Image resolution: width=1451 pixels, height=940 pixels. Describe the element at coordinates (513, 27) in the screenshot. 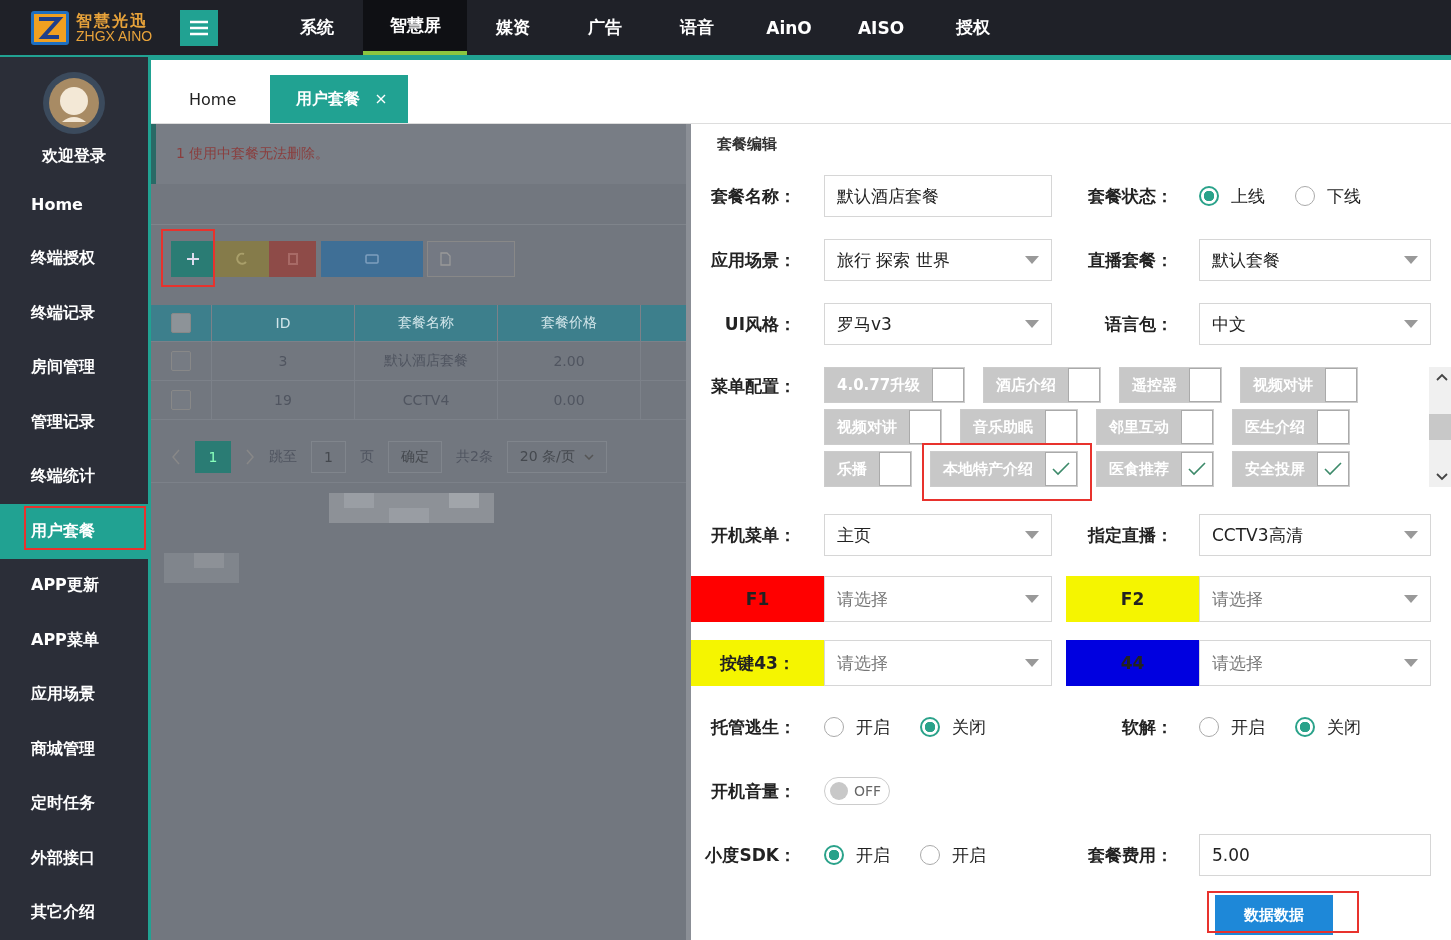

I see `nav-tab: 媒资` at that location.